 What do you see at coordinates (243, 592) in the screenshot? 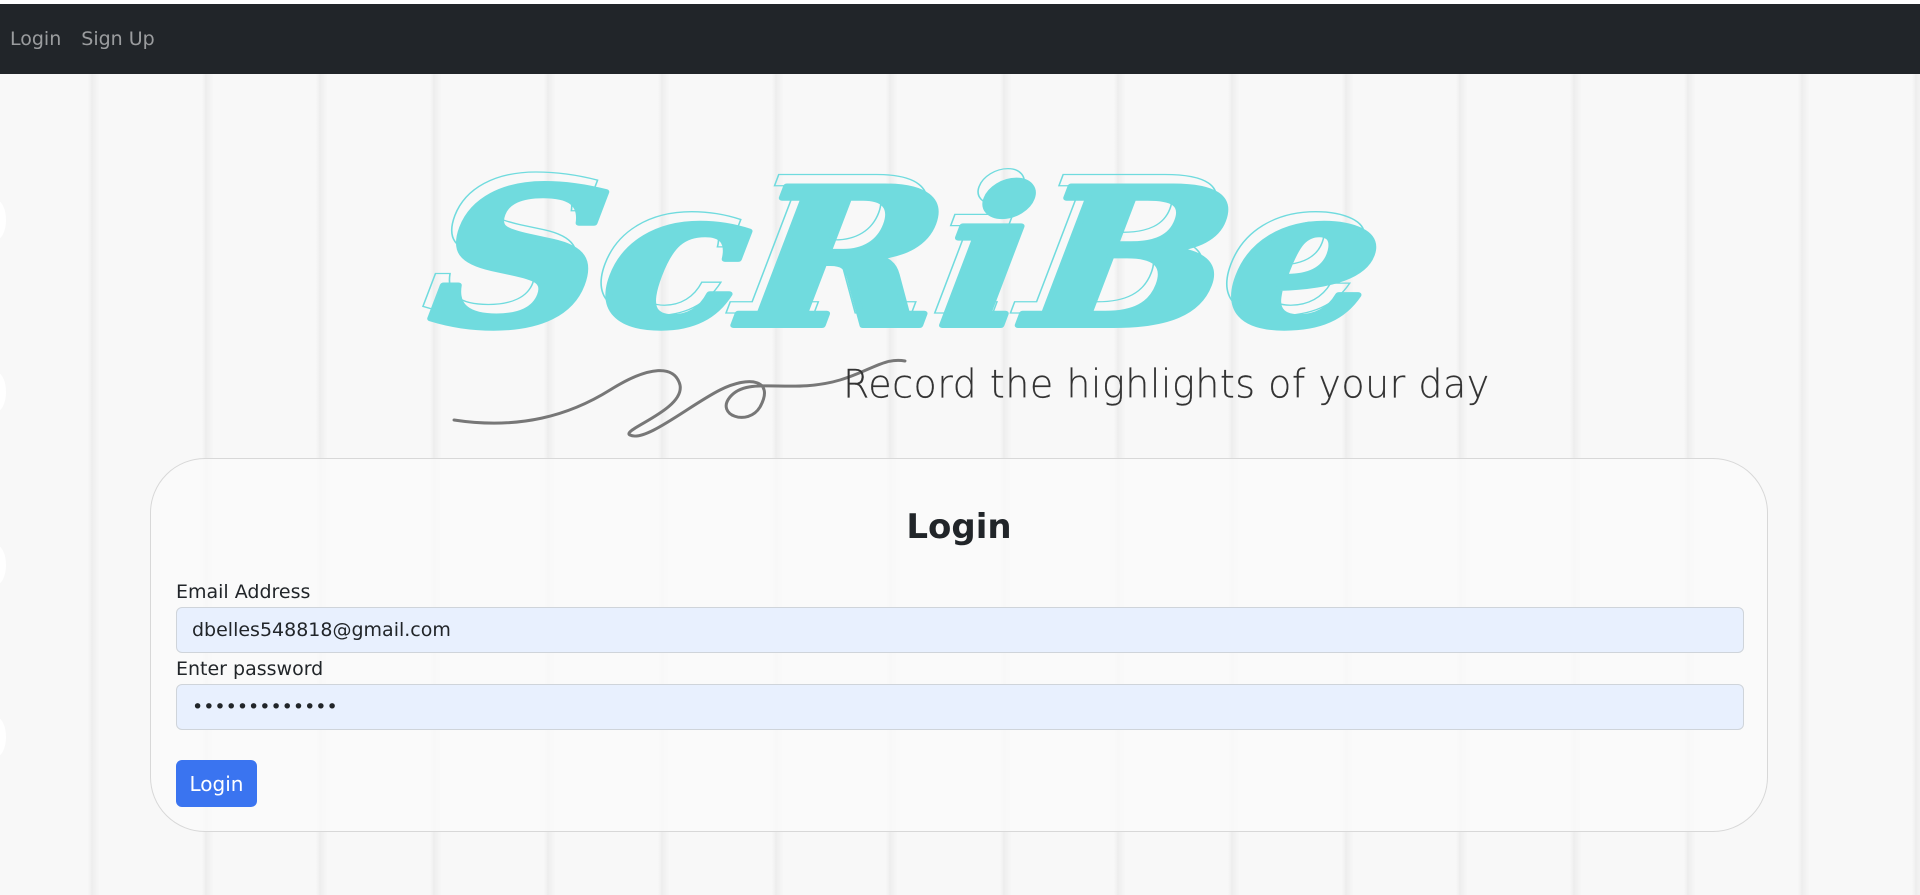
I see `email-label: Email Address` at bounding box center [243, 592].